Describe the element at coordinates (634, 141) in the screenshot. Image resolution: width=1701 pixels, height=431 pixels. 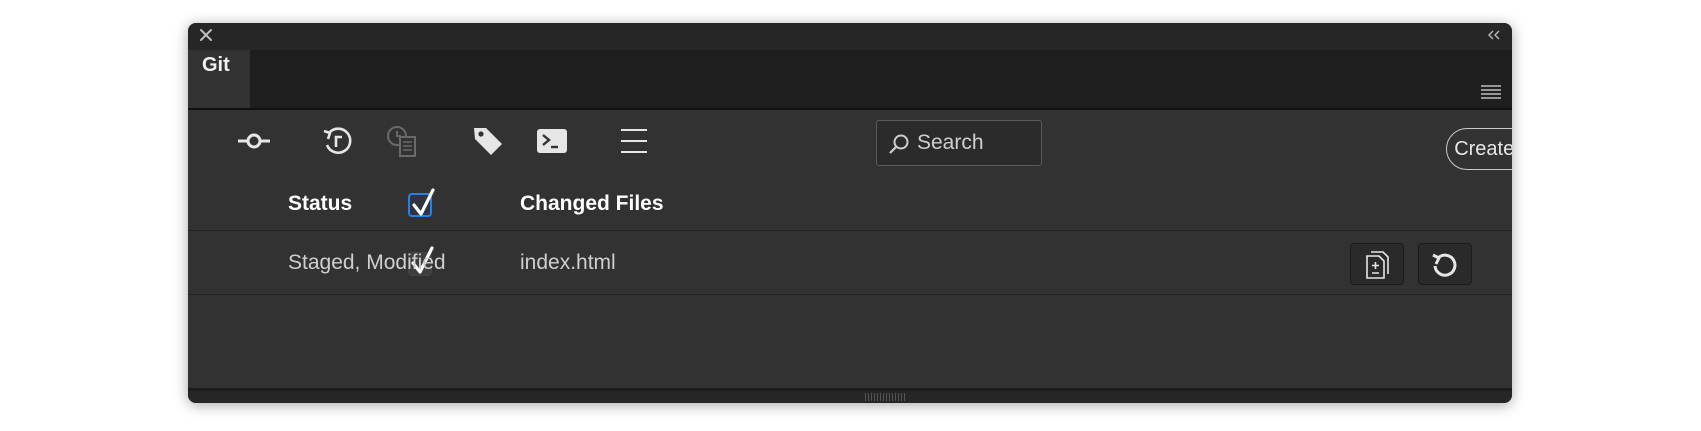
I see `menu-icon` at that location.